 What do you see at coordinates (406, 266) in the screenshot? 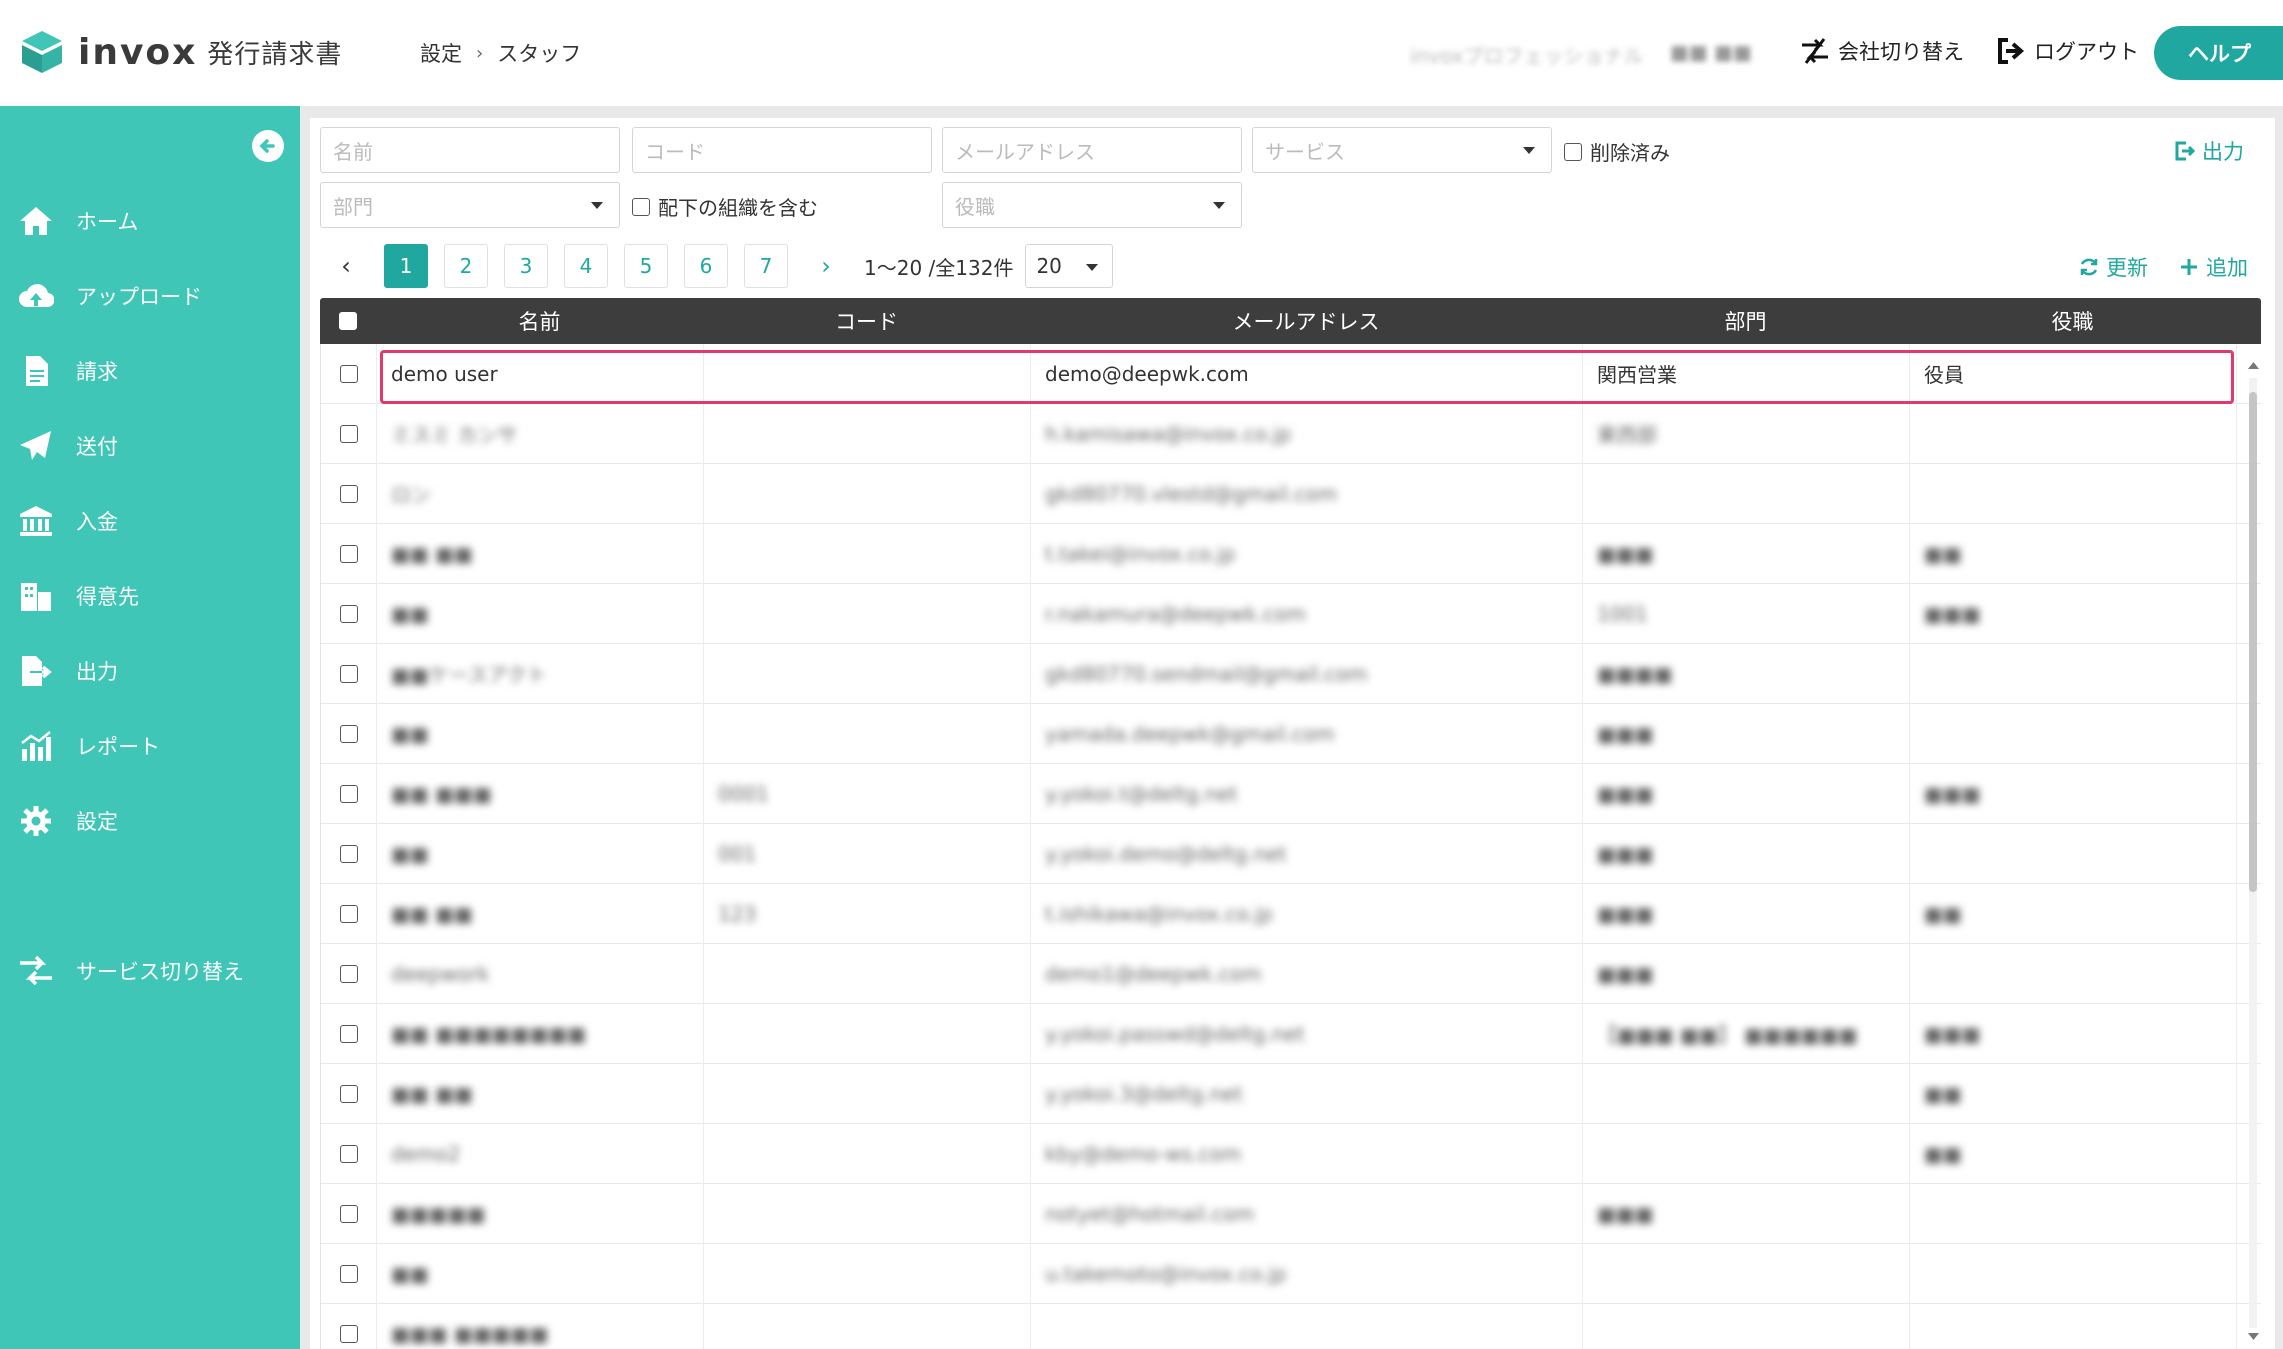
I see `page-1-button: 1` at bounding box center [406, 266].